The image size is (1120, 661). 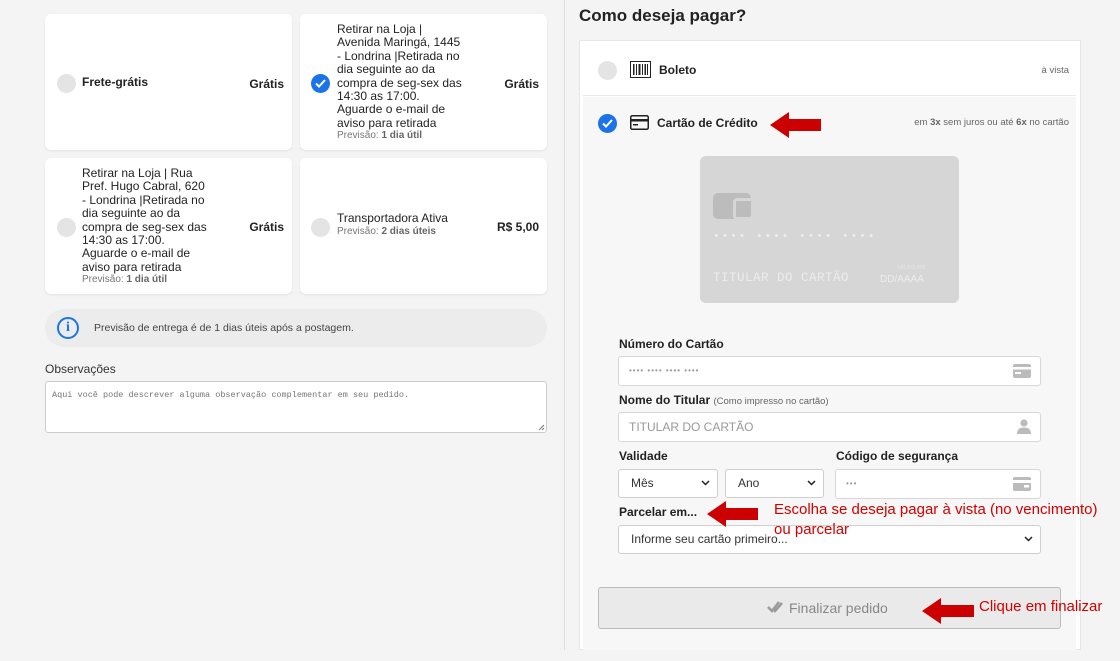 I want to click on shipping-option-name: Transportadora Ativa, so click(x=392, y=218).